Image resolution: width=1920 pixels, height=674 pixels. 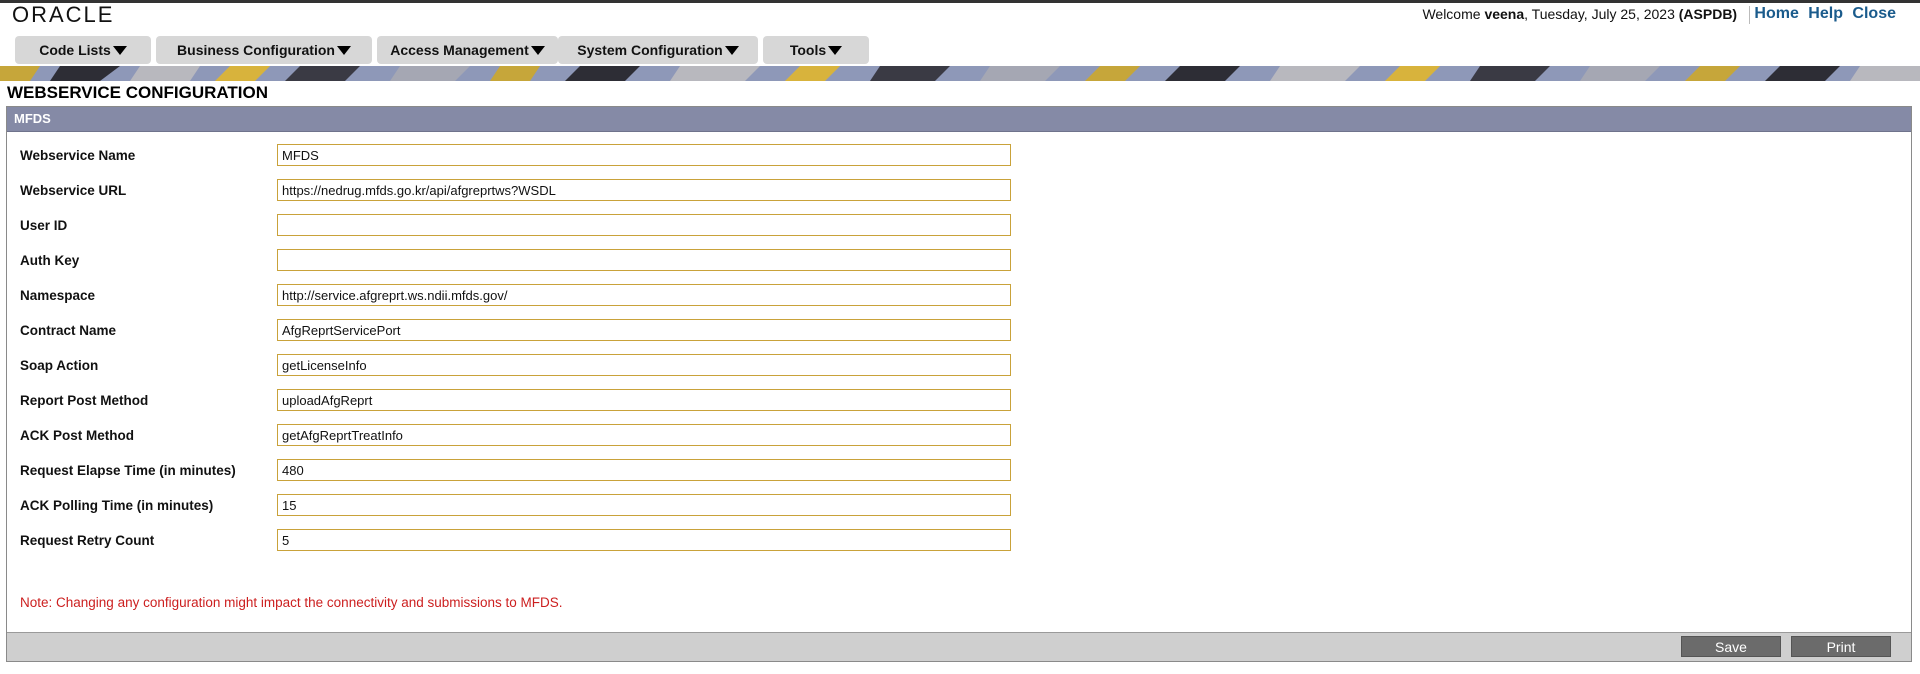 I want to click on action-bar: Save Print, so click(x=959, y=646).